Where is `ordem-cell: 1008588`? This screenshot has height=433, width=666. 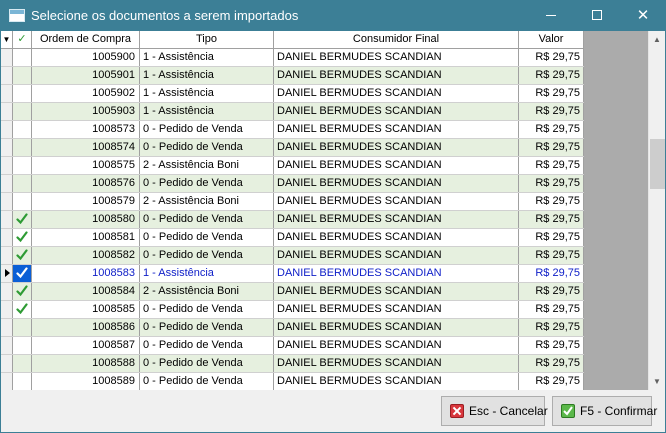
ordem-cell: 1008588 is located at coordinates (86, 363).